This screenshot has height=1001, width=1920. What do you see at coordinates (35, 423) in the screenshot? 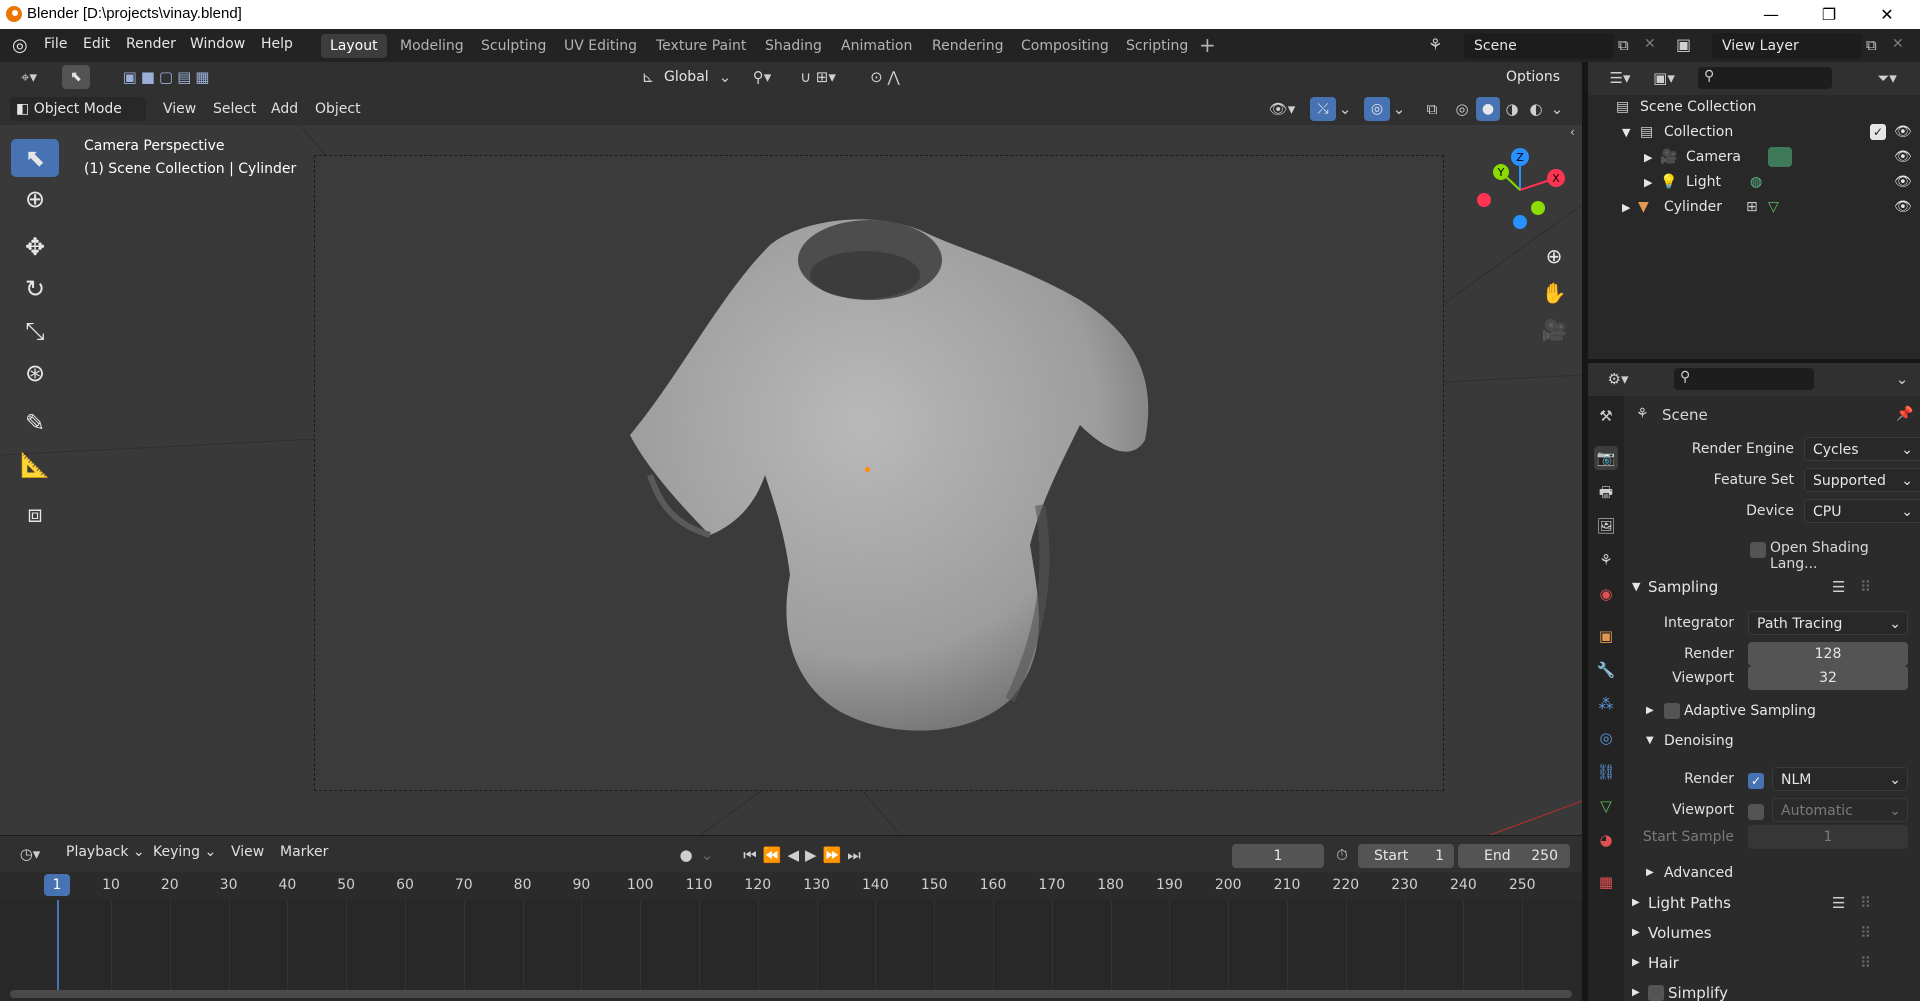
I see `annotate-tool: ✎` at bounding box center [35, 423].